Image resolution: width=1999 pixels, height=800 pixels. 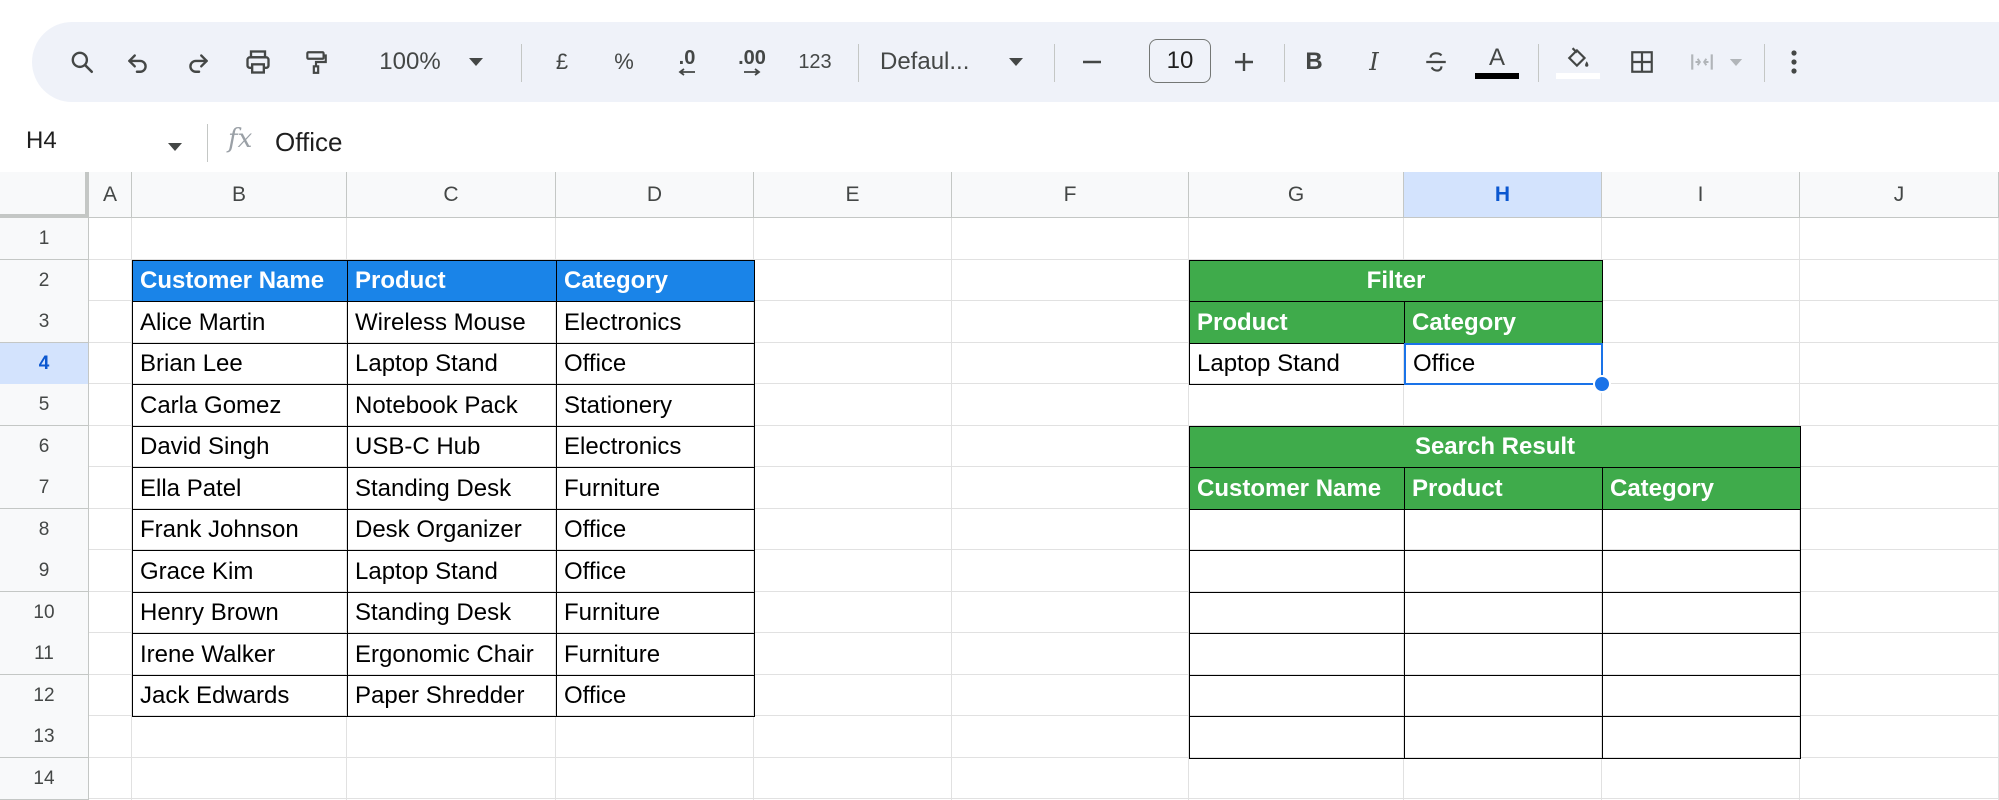 What do you see at coordinates (240, 696) in the screenshot?
I see `table-cell: Jack Edwards` at bounding box center [240, 696].